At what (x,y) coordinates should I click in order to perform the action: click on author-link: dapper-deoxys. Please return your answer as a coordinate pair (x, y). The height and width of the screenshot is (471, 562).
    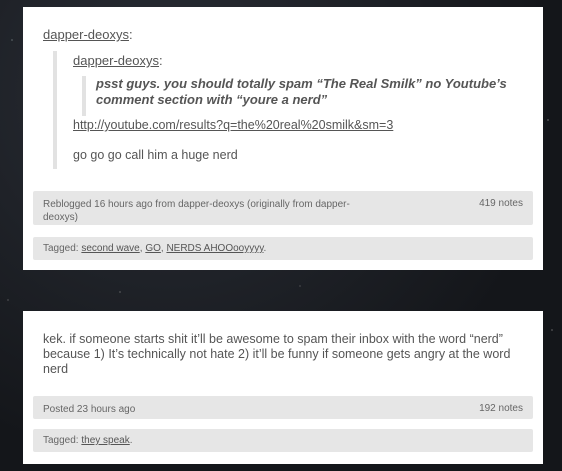
    Looking at the image, I should click on (86, 34).